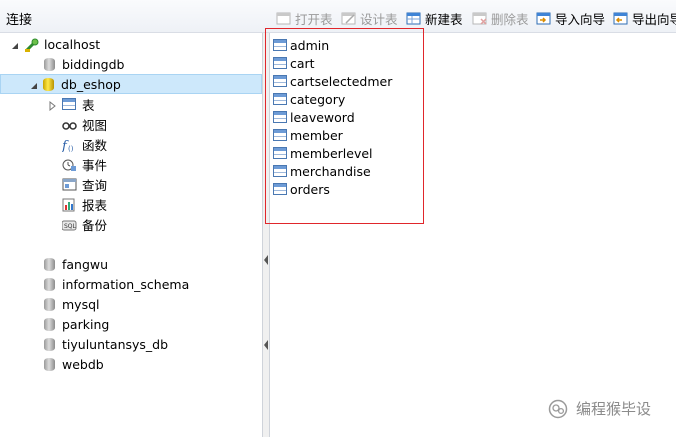 The width and height of the screenshot is (676, 437). I want to click on import-wizard-button: 导入向导, so click(570, 18).